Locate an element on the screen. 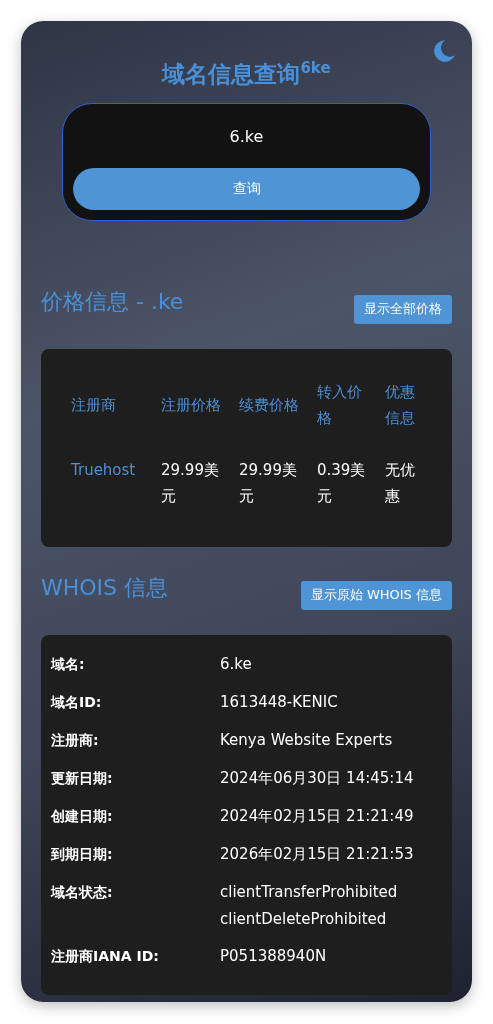  field-label: 更新日期: is located at coordinates (82, 778).